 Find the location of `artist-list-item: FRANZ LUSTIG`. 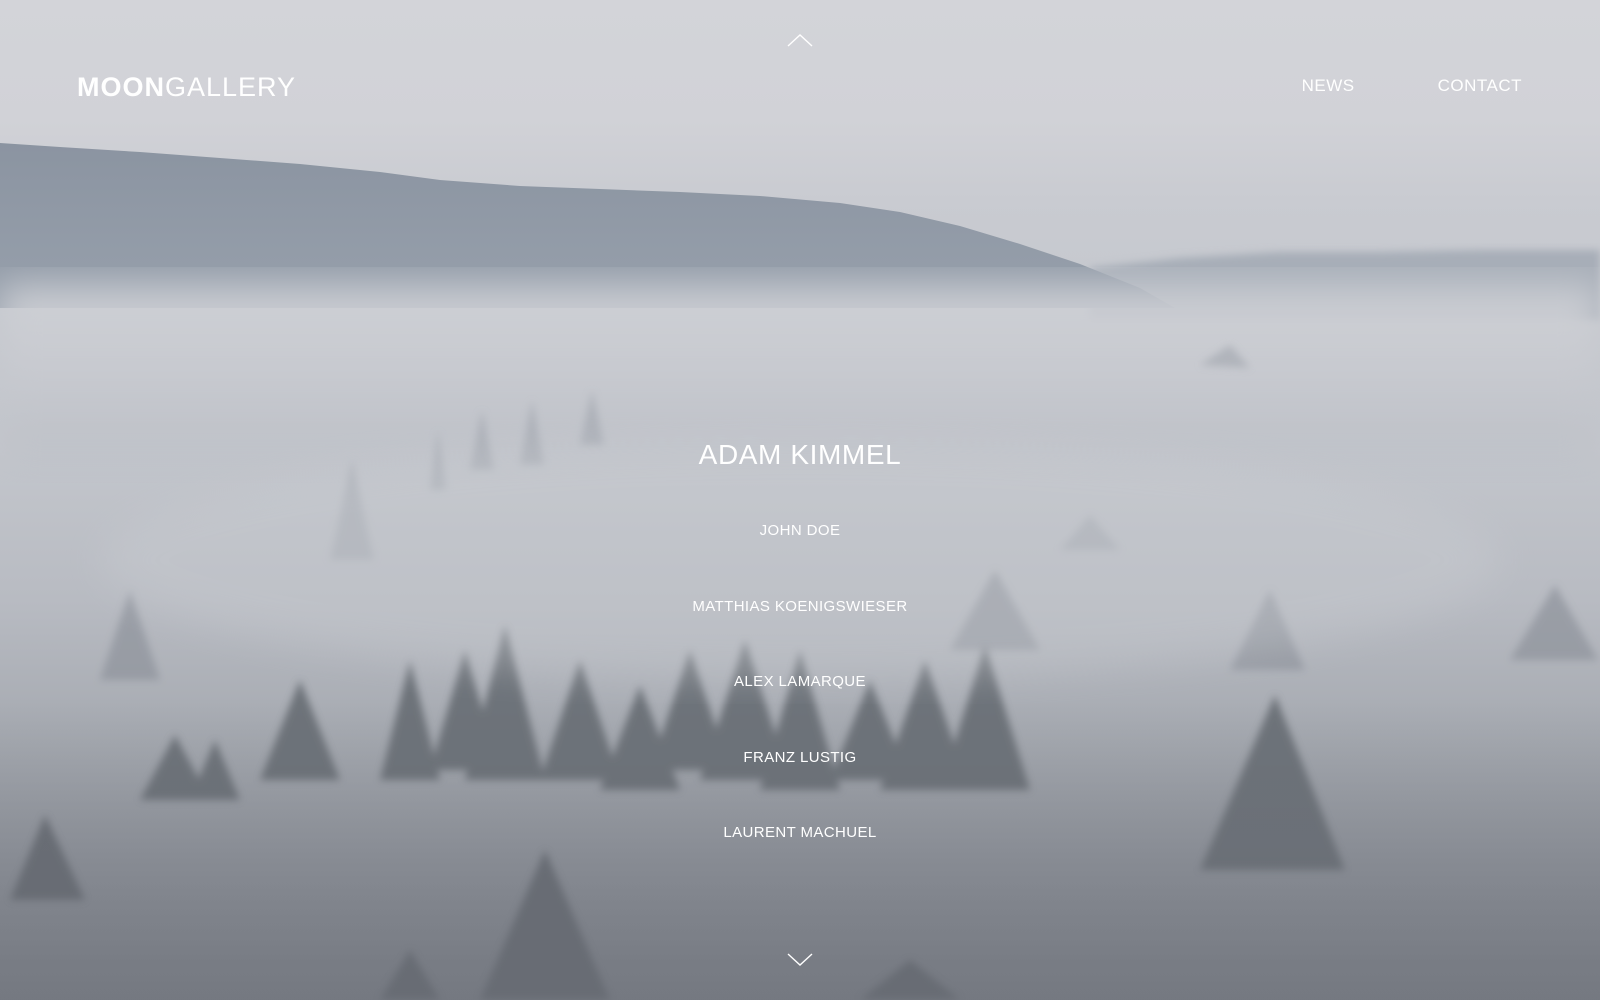

artist-list-item: FRANZ LUSTIG is located at coordinates (800, 758).